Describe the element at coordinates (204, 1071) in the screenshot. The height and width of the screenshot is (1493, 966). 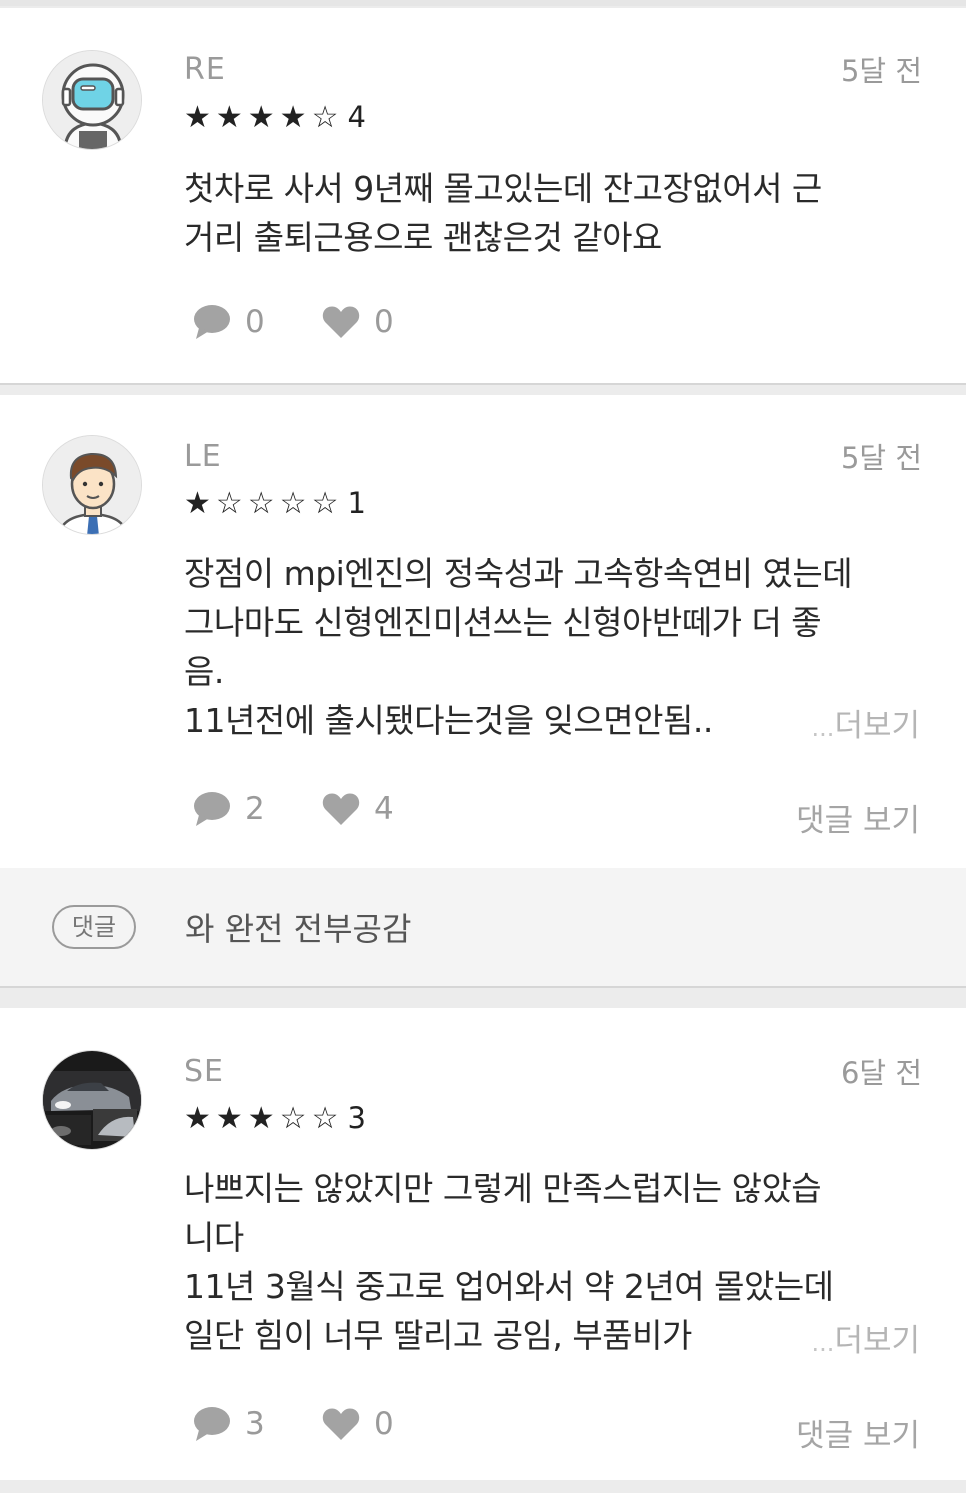
I see `username: SE` at that location.